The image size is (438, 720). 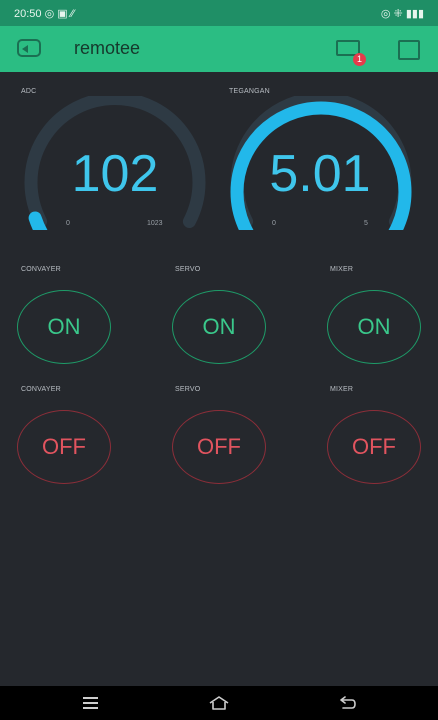 I want to click on status-left-icons: ◎ ▣ ⁄⁄, so click(x=59, y=14).